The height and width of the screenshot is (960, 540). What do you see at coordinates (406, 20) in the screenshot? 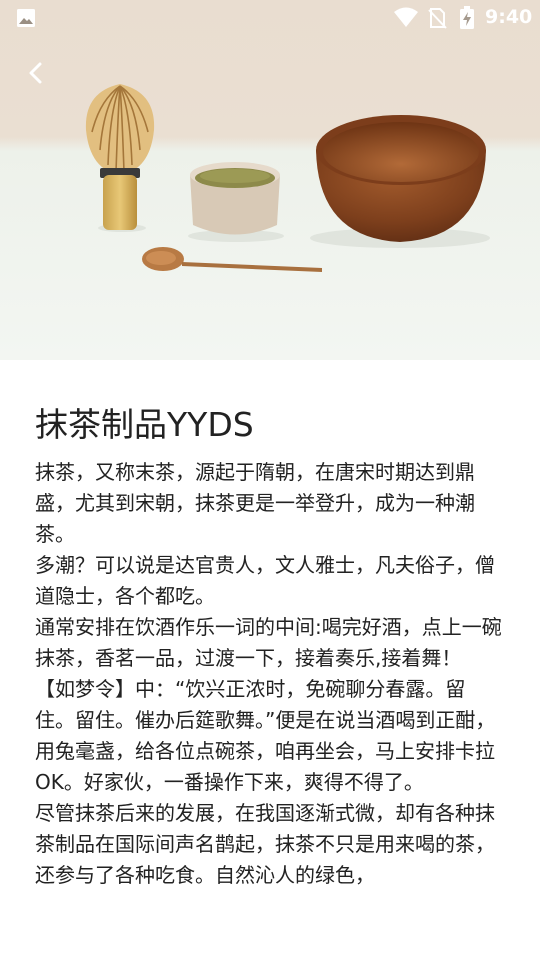
I see `wifi-icon` at bounding box center [406, 20].